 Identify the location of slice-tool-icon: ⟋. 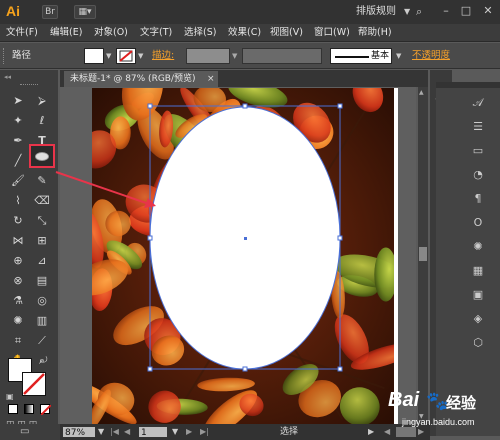
(42, 341).